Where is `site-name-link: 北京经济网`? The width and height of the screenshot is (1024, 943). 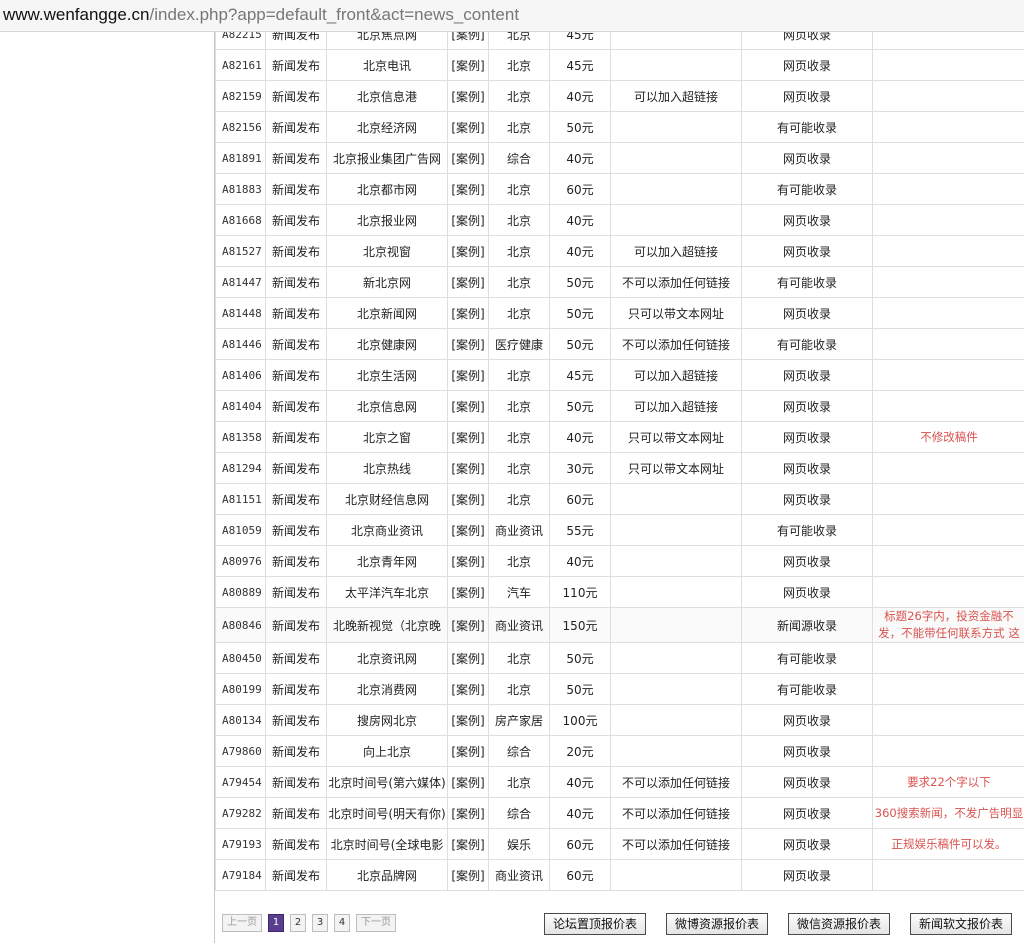 site-name-link: 北京经济网 is located at coordinates (387, 127).